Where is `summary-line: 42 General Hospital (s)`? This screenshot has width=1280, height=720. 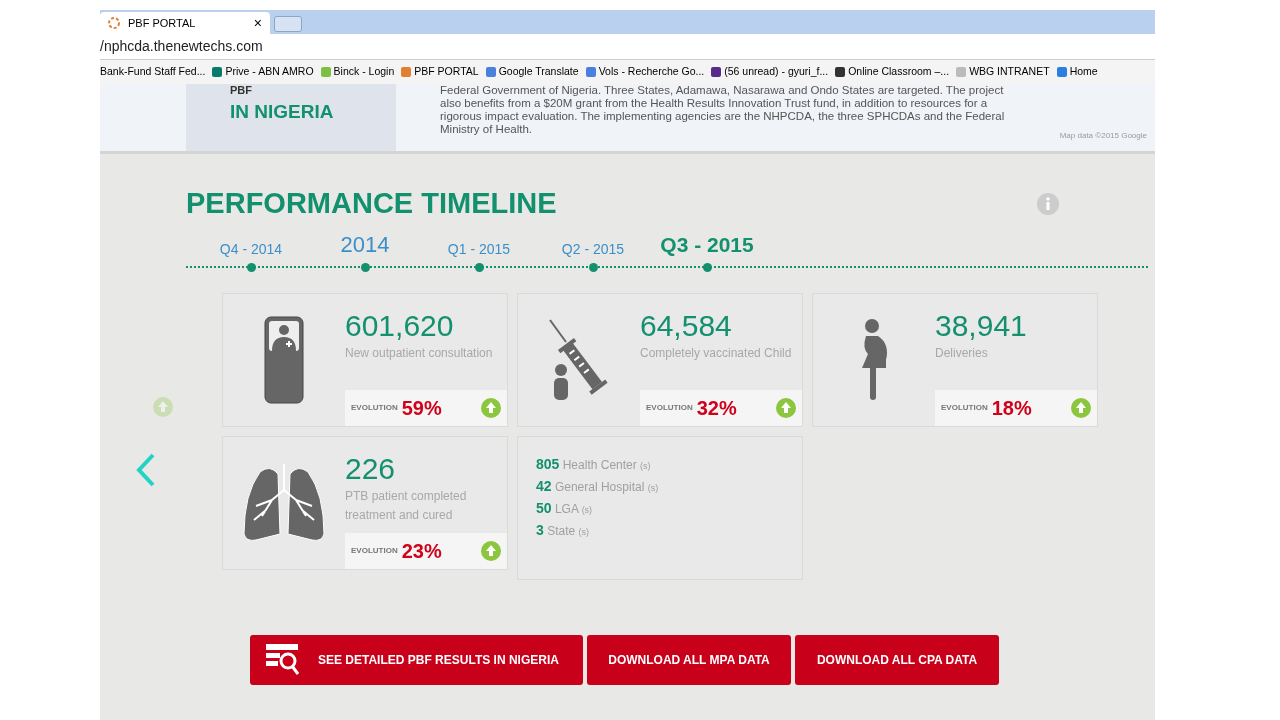
summary-line: 42 General Hospital (s) is located at coordinates (598, 486).